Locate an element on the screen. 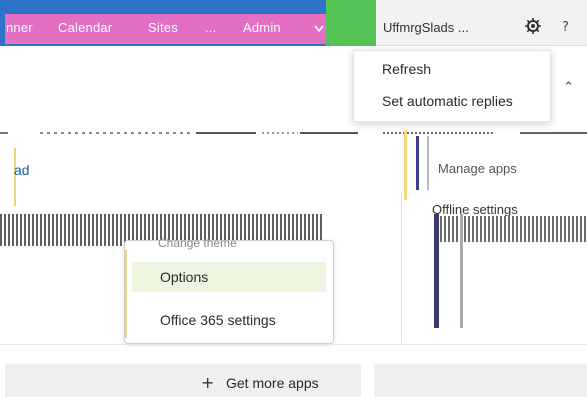 Image resolution: width=587 pixels, height=397 pixels. nav-green-region is located at coordinates (351, 23).